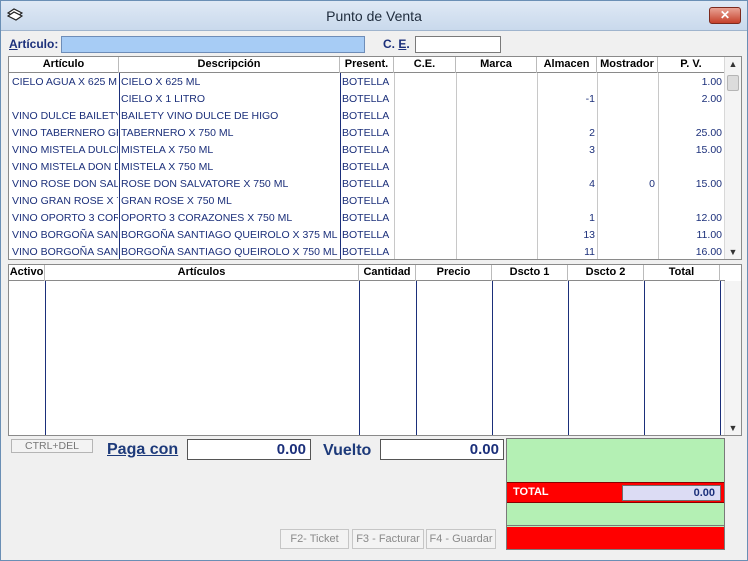  I want to click on cell-articulo: CIELO AGUA X 625 M, so click(65, 82).